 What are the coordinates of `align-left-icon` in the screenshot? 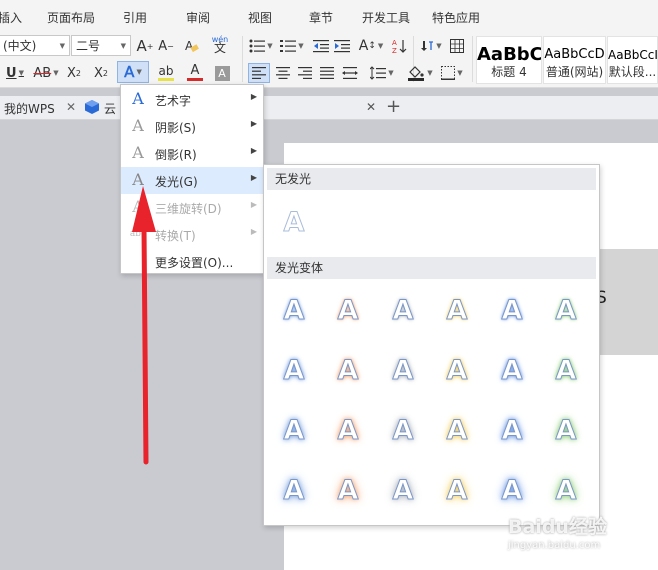 It's located at (259, 73).